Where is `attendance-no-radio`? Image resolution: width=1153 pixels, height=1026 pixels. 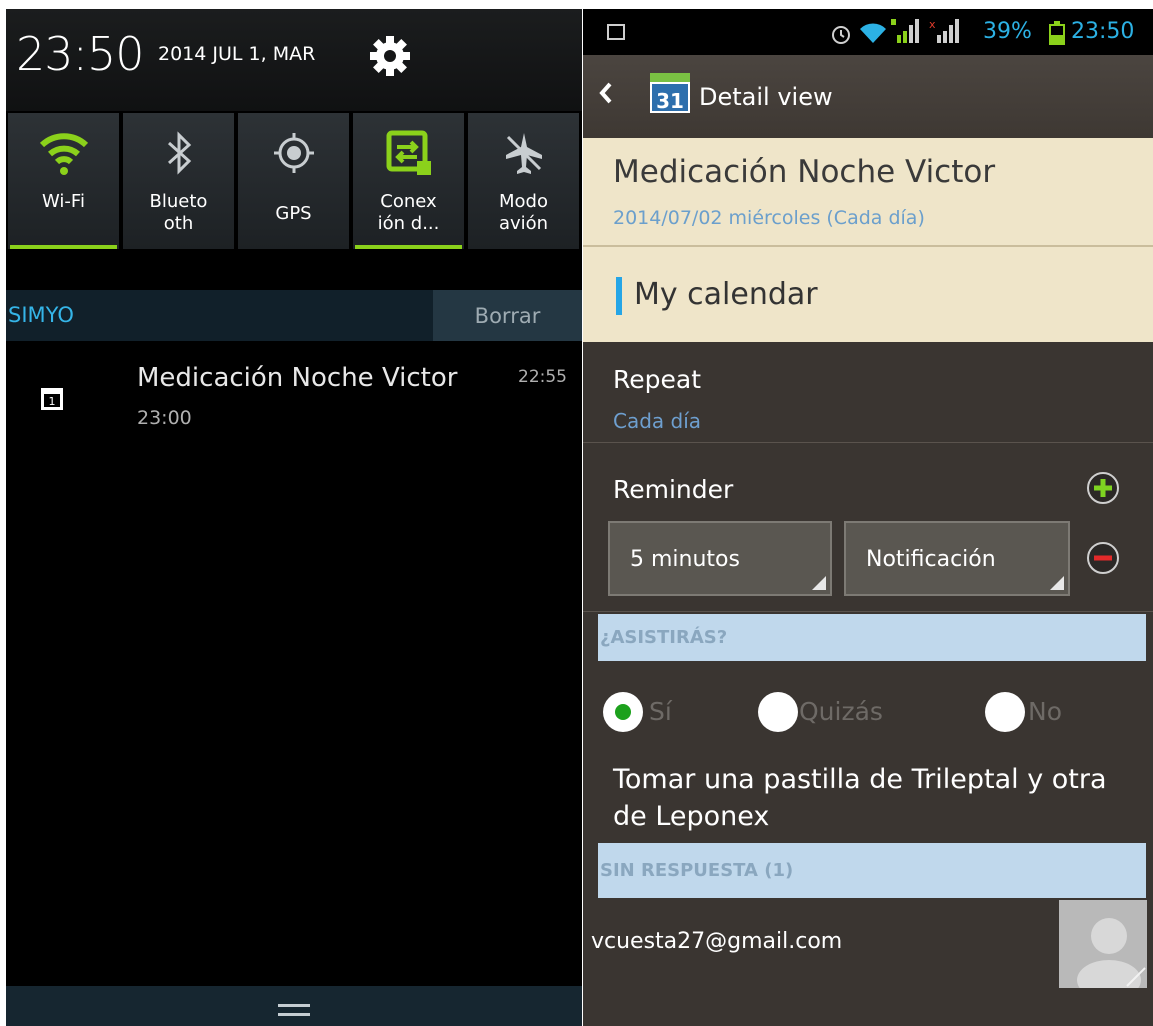 attendance-no-radio is located at coordinates (1005, 712).